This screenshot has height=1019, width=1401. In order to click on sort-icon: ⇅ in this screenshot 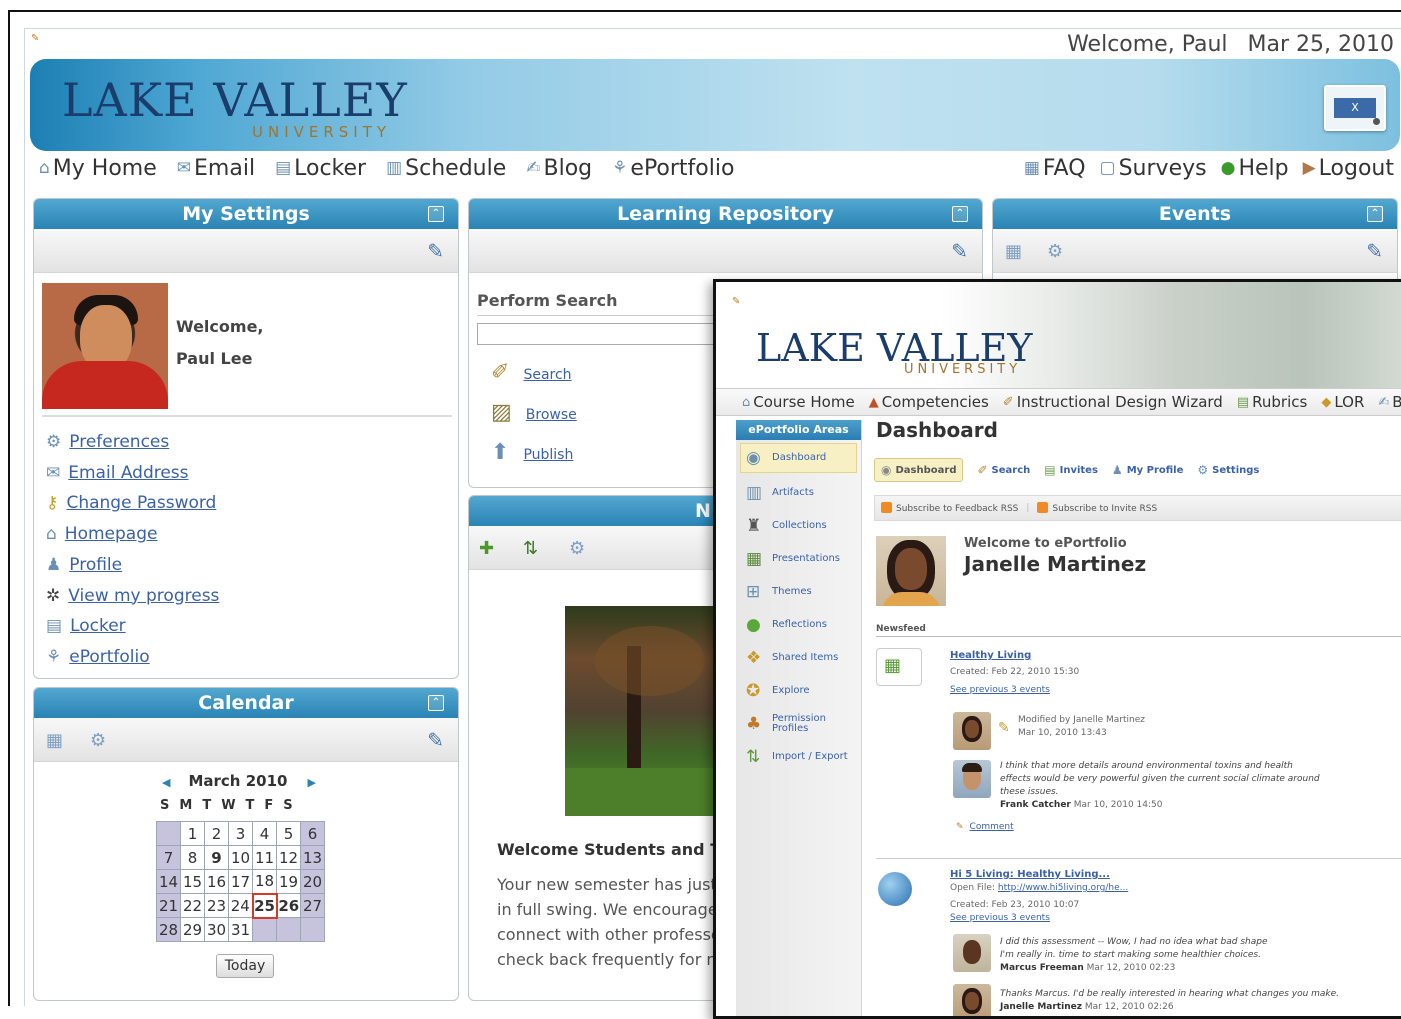, I will do `click(530, 548)`.